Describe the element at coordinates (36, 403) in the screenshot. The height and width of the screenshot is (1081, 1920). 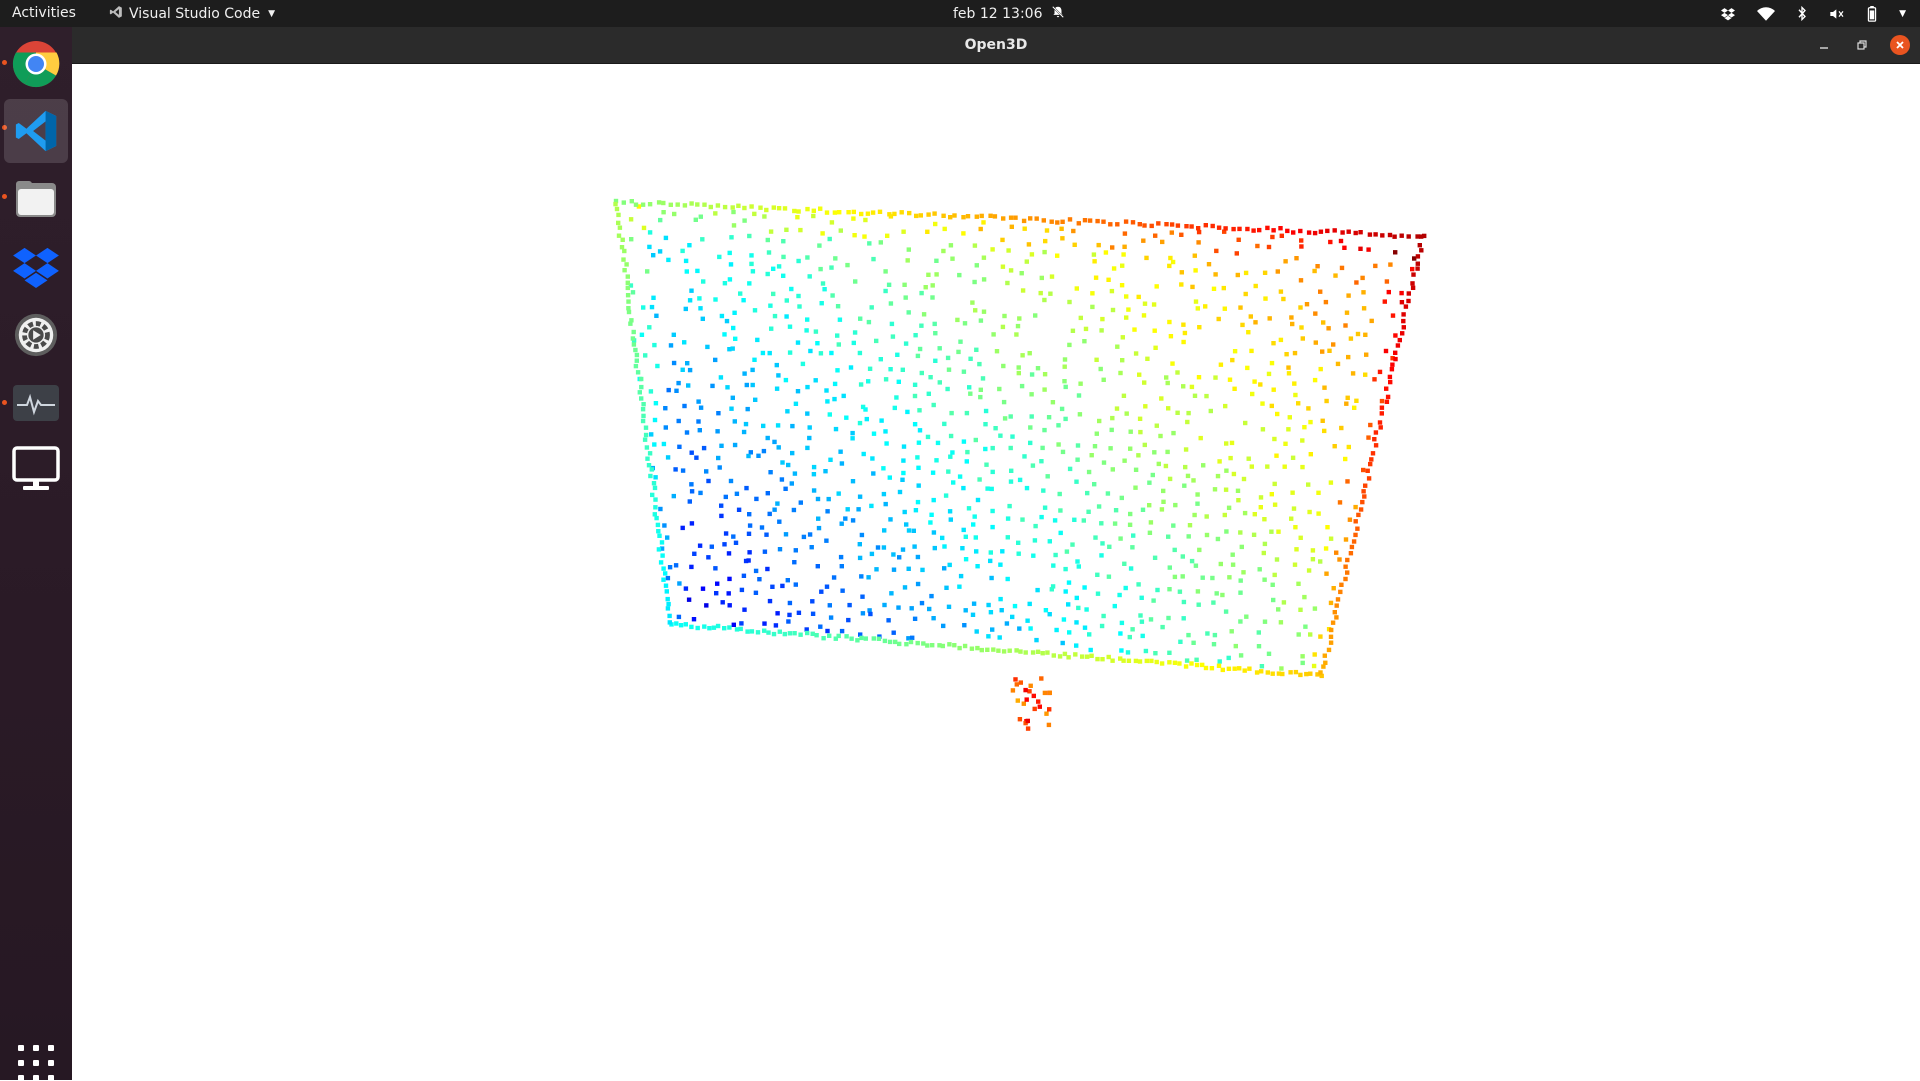
I see `dock-item-system-monitor` at that location.